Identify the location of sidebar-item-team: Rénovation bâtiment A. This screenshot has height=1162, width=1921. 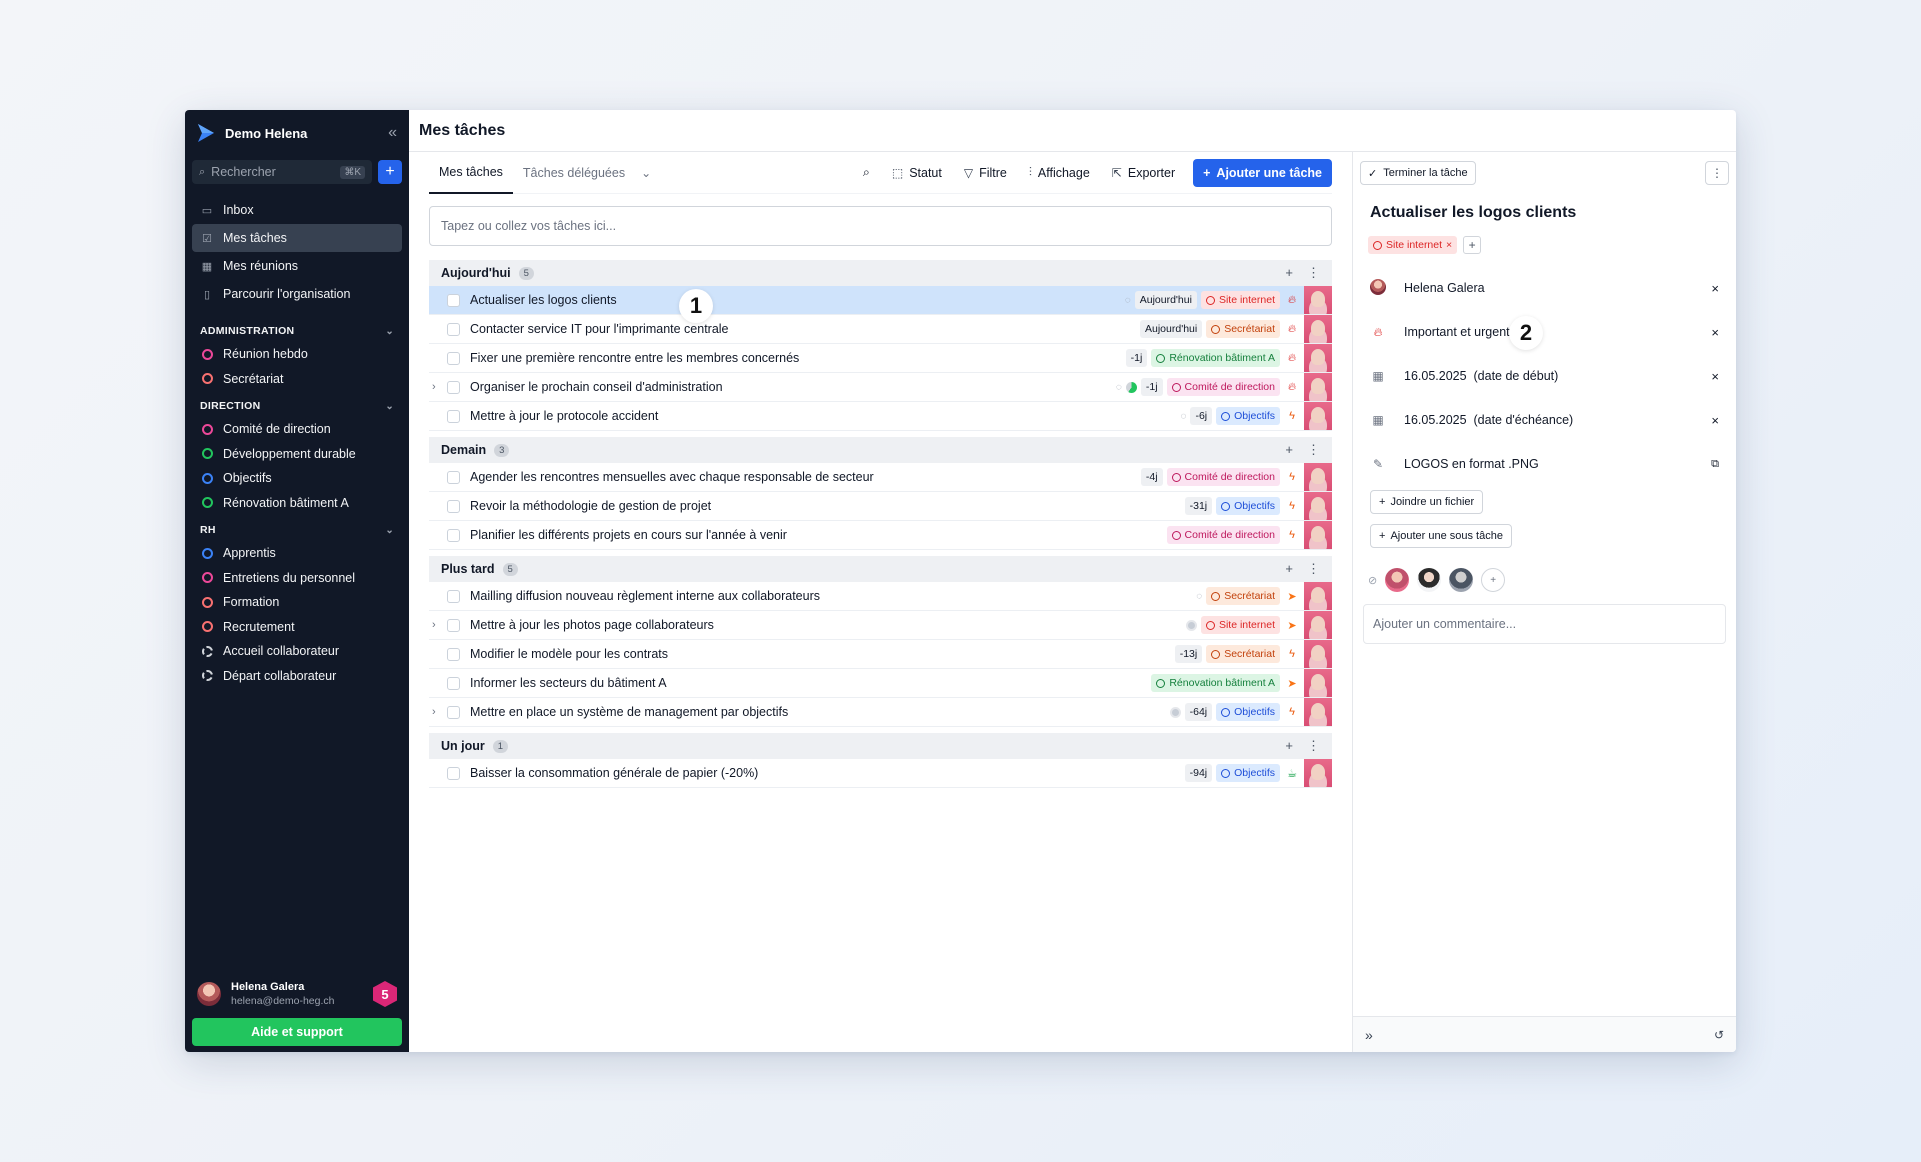
(297, 503).